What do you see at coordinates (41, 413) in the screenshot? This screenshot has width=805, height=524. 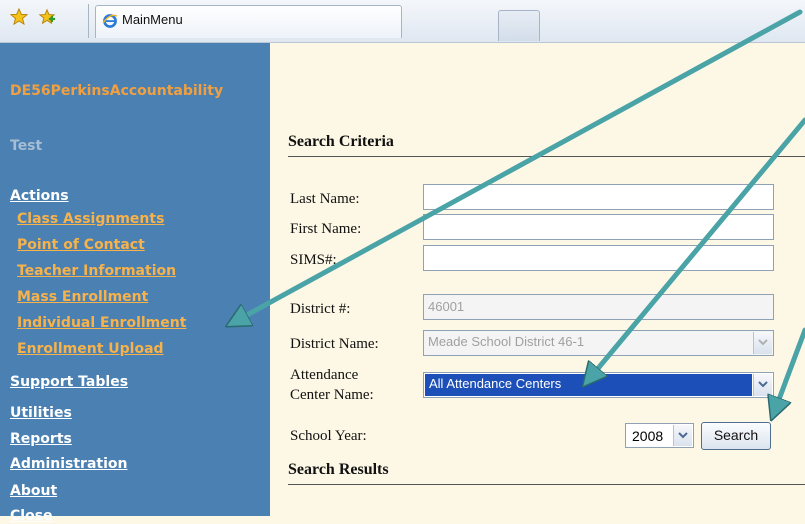 I see `sidebar-item-utilities: Utilities` at bounding box center [41, 413].